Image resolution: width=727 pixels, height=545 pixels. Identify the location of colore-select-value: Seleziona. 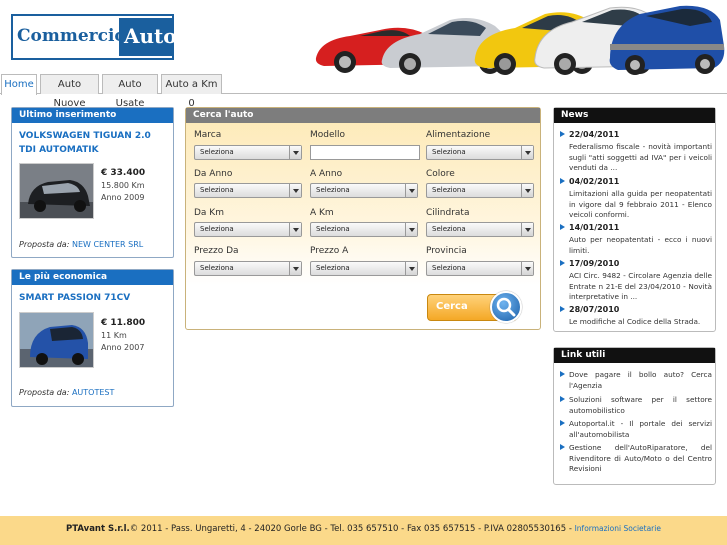
(449, 190).